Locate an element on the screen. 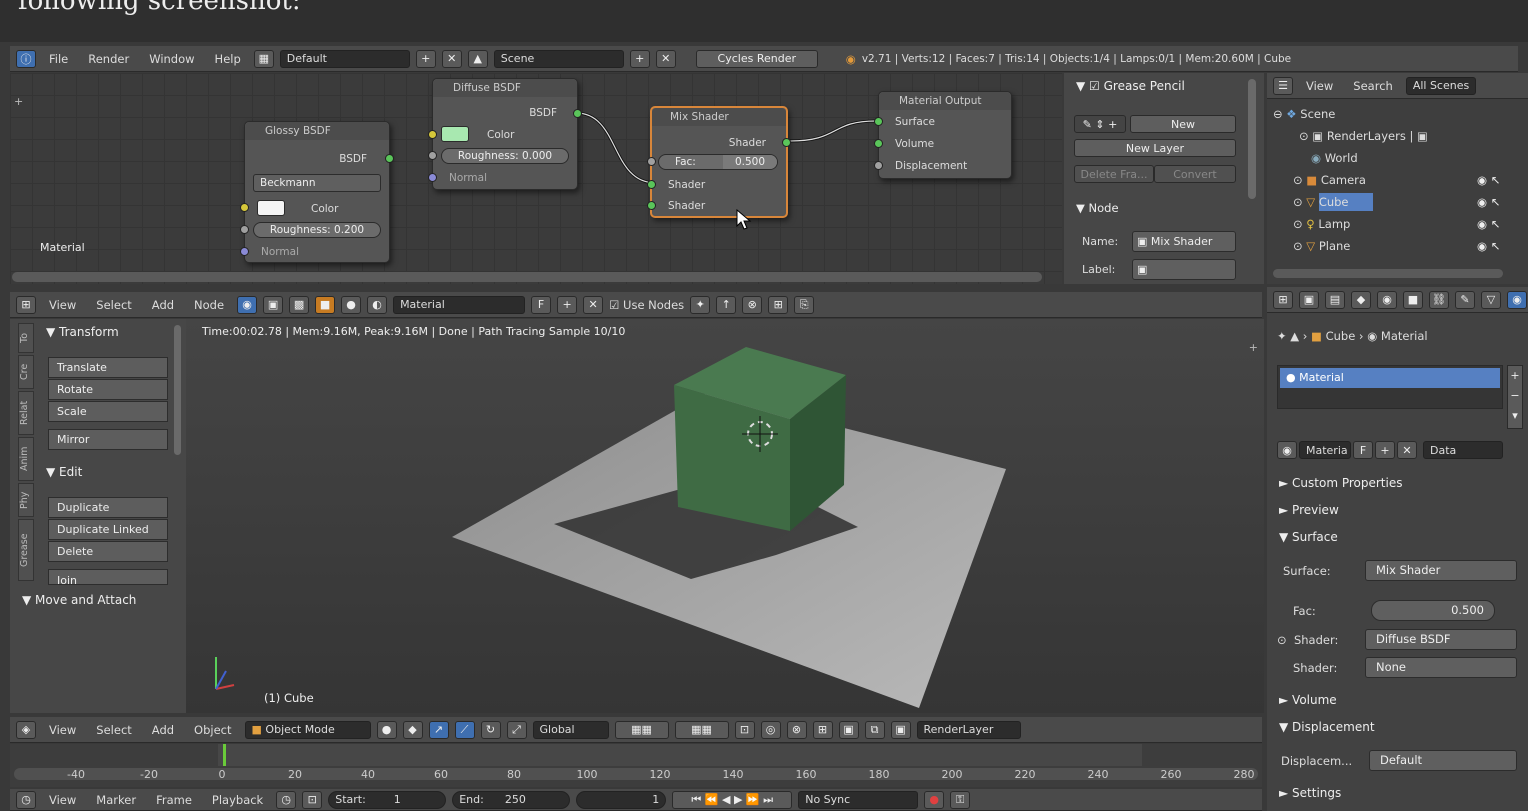 The image size is (1528, 811). camera-visibility-icon: ◉ ↖ is located at coordinates (1488, 180).